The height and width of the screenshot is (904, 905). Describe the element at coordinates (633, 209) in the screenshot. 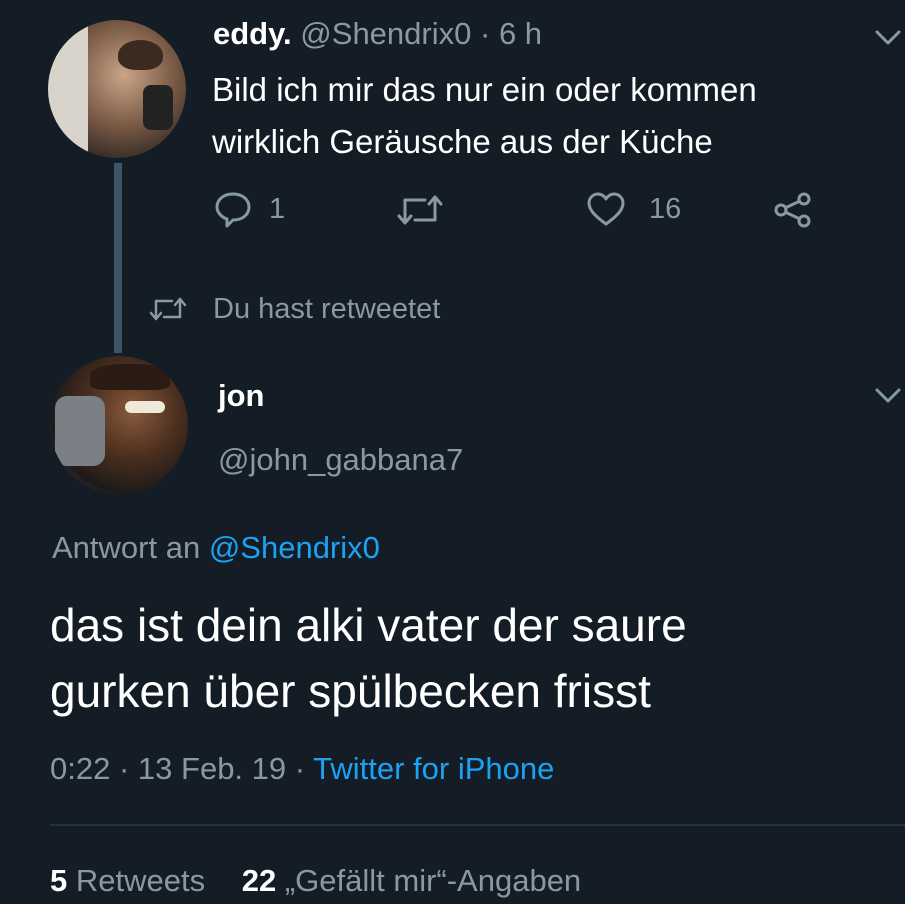

I see `like-button: 16` at that location.